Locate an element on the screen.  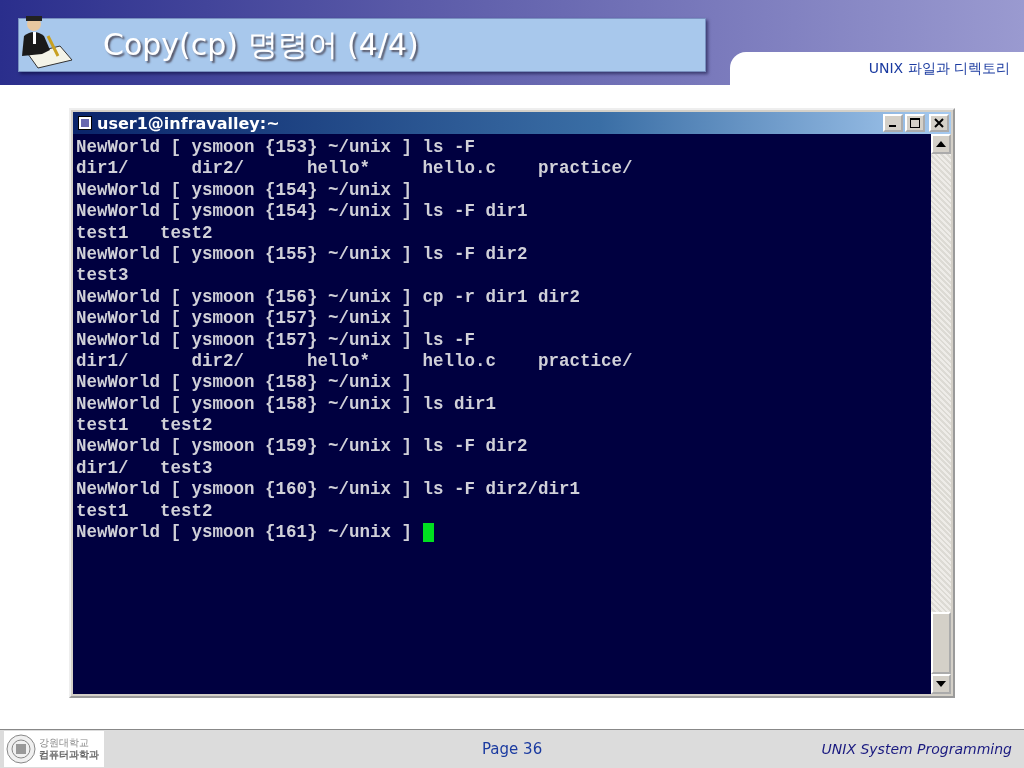
terminal-line: NewWorld [ ysmoon {157} ~/unix ] ls -F is located at coordinates (276, 340).